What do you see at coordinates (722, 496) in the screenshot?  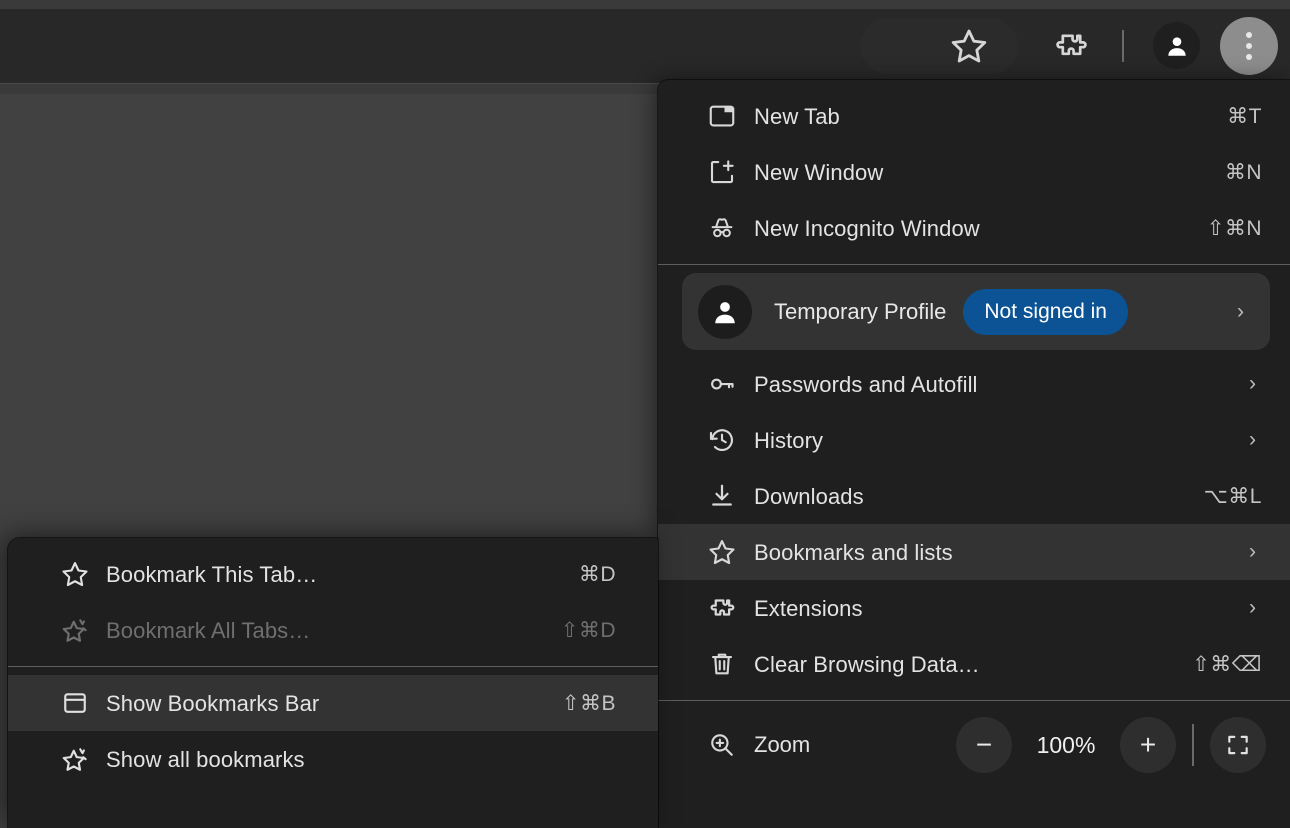 I see `download-icon` at bounding box center [722, 496].